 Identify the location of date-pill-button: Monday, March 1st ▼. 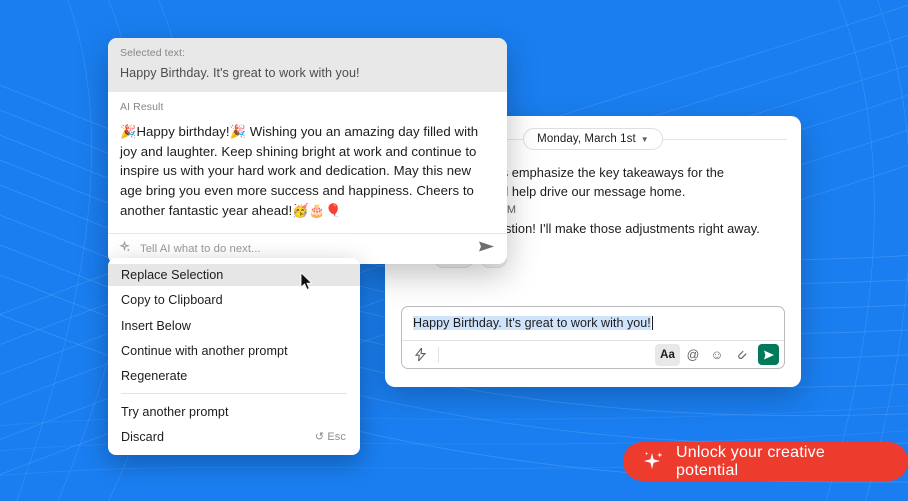
(593, 139).